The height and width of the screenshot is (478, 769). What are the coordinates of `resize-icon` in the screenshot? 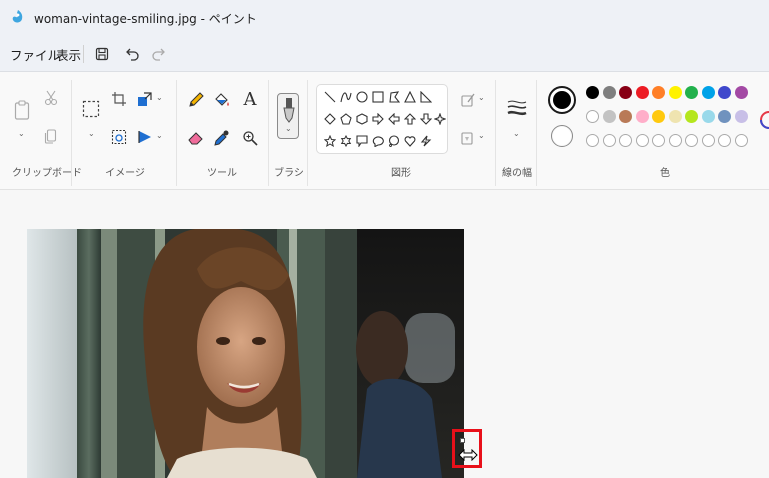 It's located at (145, 99).